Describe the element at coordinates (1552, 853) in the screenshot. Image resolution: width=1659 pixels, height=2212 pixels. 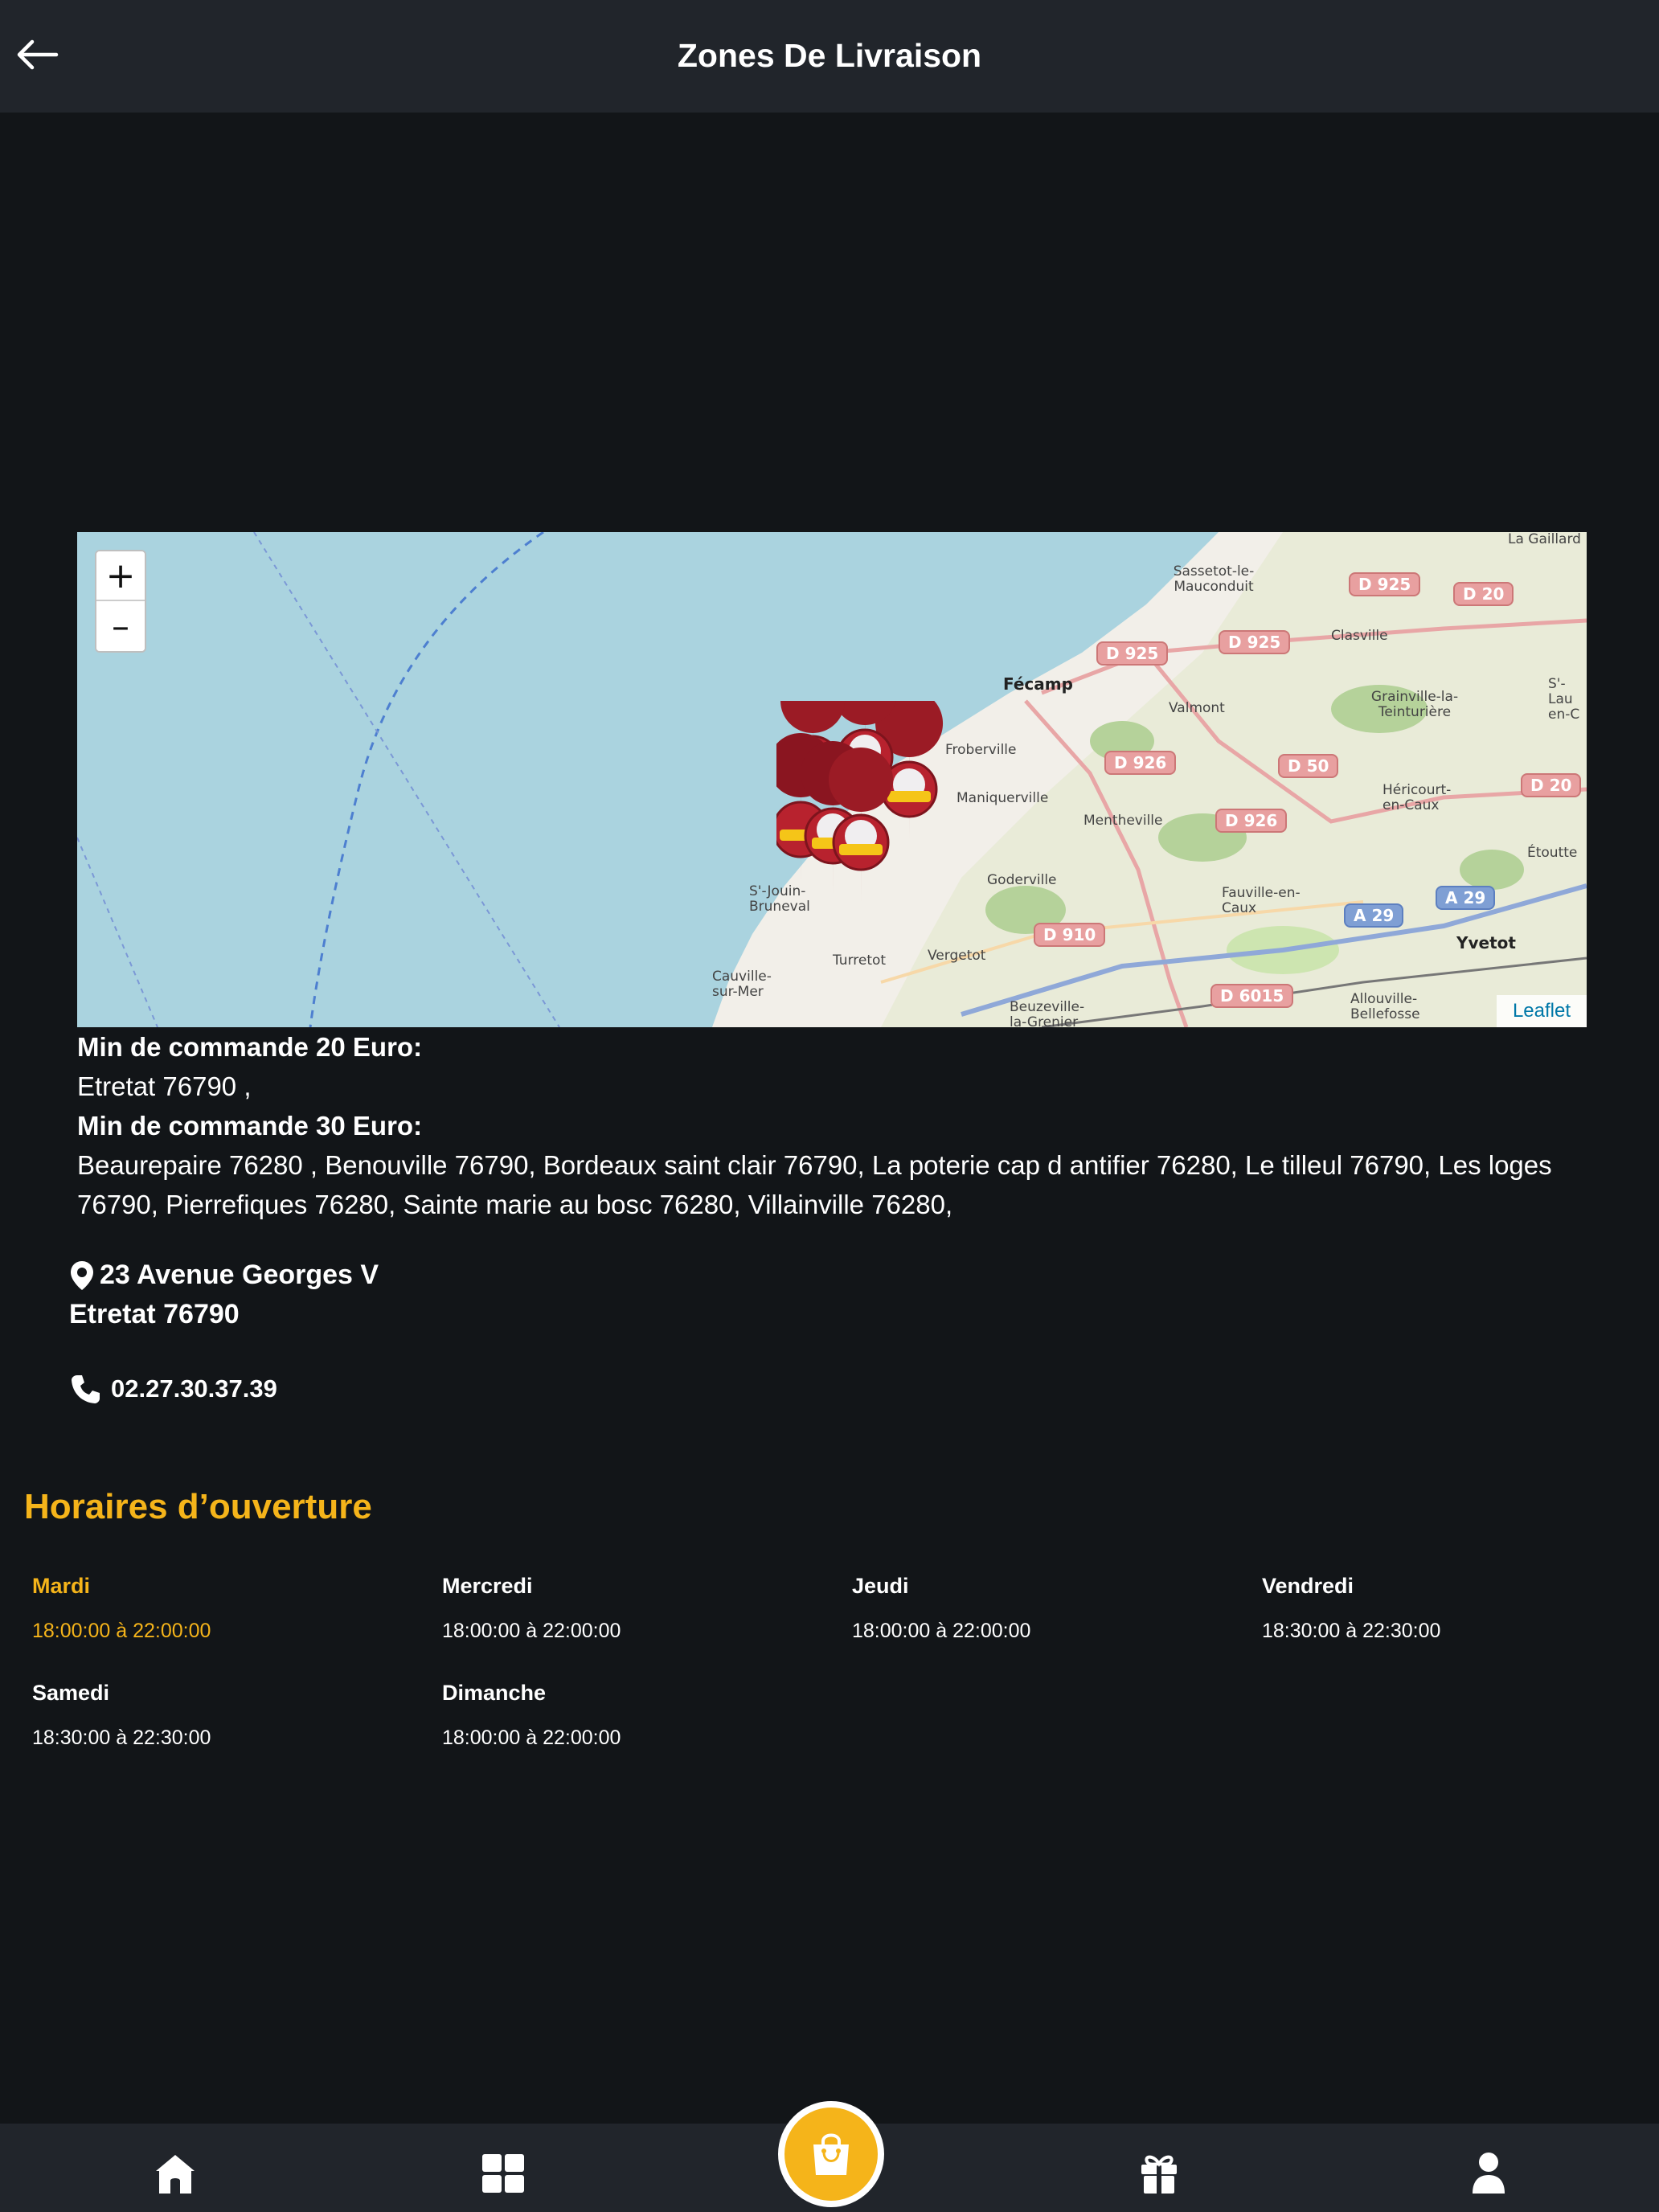
I see `map-place-label: Étoutte` at that location.